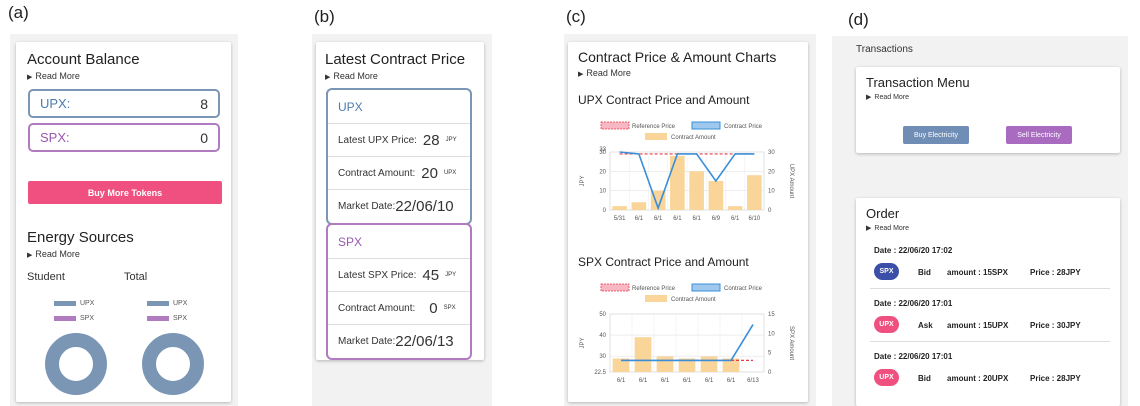  What do you see at coordinates (367, 206) in the screenshot?
I see `upx-market-date-label: Market Date:` at bounding box center [367, 206].